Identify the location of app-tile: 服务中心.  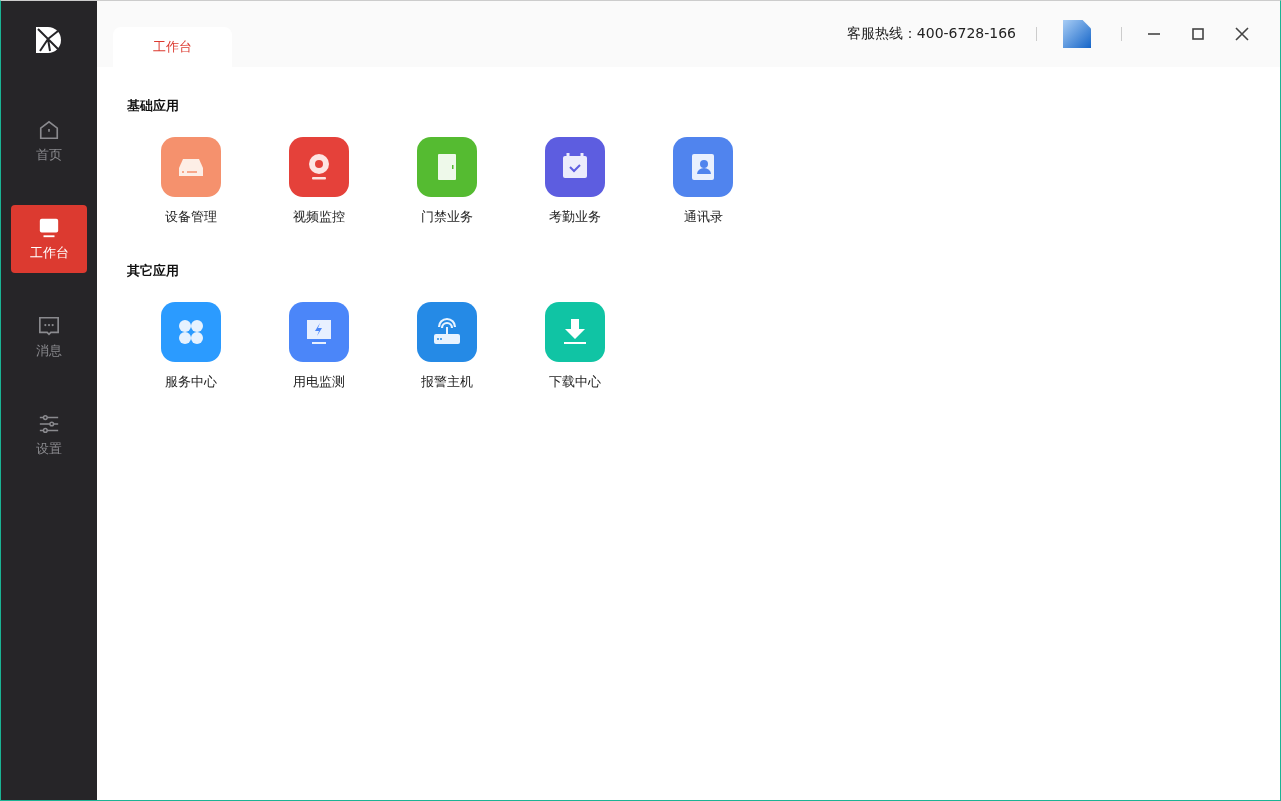
(191, 346).